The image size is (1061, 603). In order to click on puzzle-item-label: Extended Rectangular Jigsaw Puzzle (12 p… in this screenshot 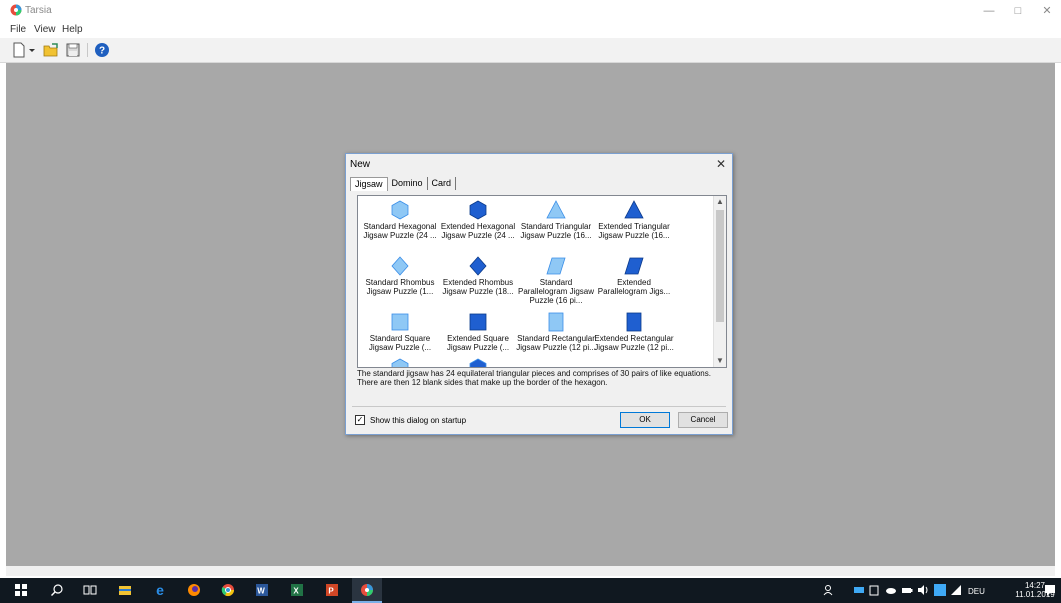, I will do `click(634, 343)`.